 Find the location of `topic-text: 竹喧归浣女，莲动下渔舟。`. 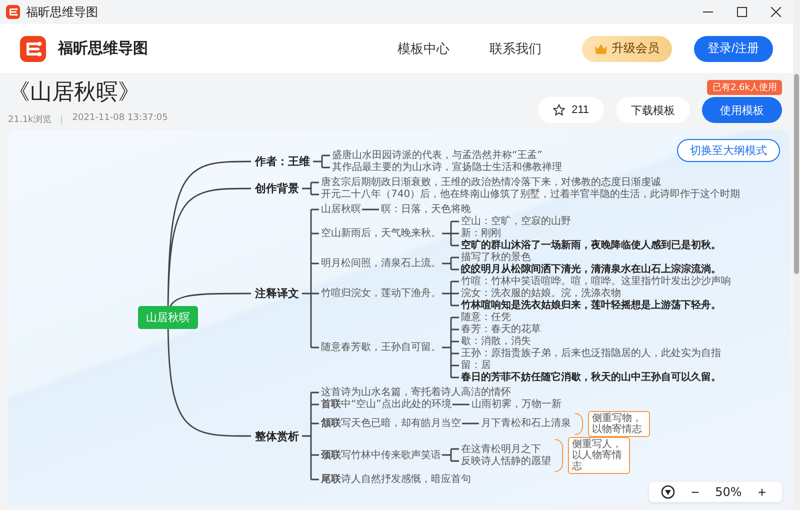

topic-text: 竹喧归浣女，莲动下渔舟。 is located at coordinates (381, 294).